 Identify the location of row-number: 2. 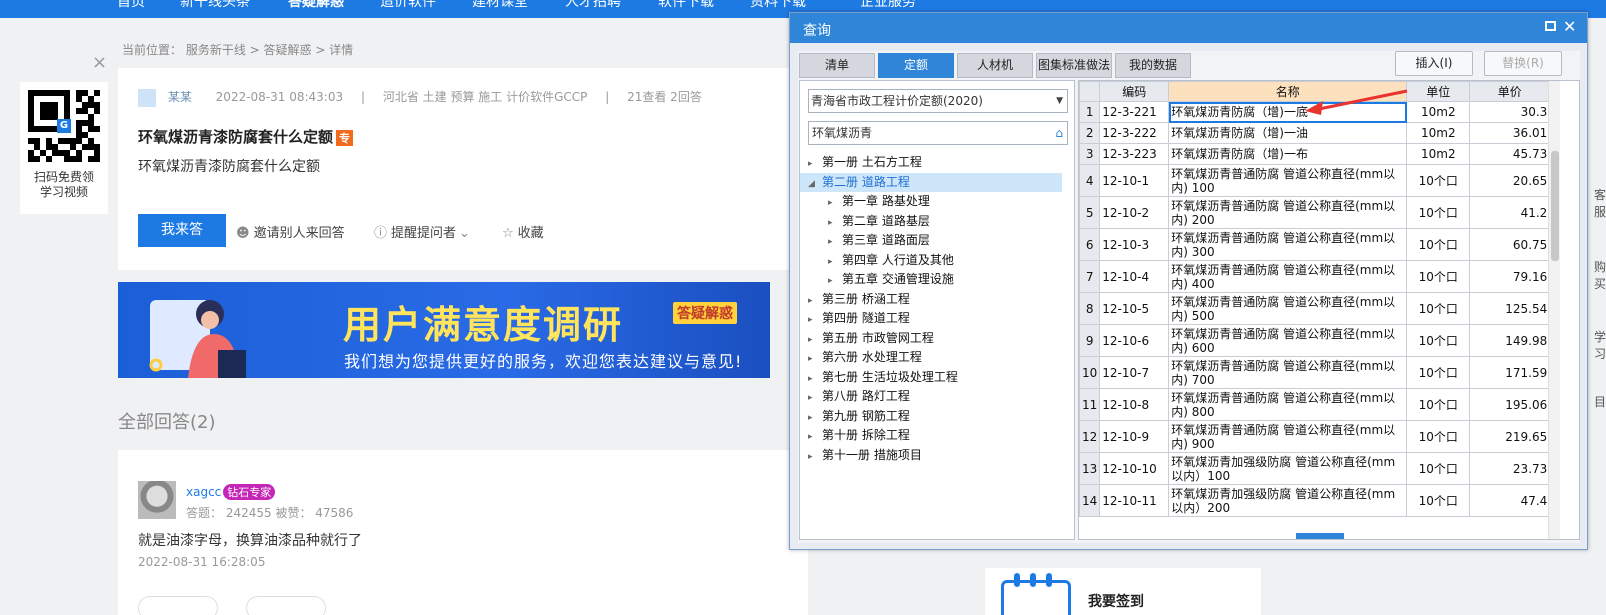
(1090, 133).